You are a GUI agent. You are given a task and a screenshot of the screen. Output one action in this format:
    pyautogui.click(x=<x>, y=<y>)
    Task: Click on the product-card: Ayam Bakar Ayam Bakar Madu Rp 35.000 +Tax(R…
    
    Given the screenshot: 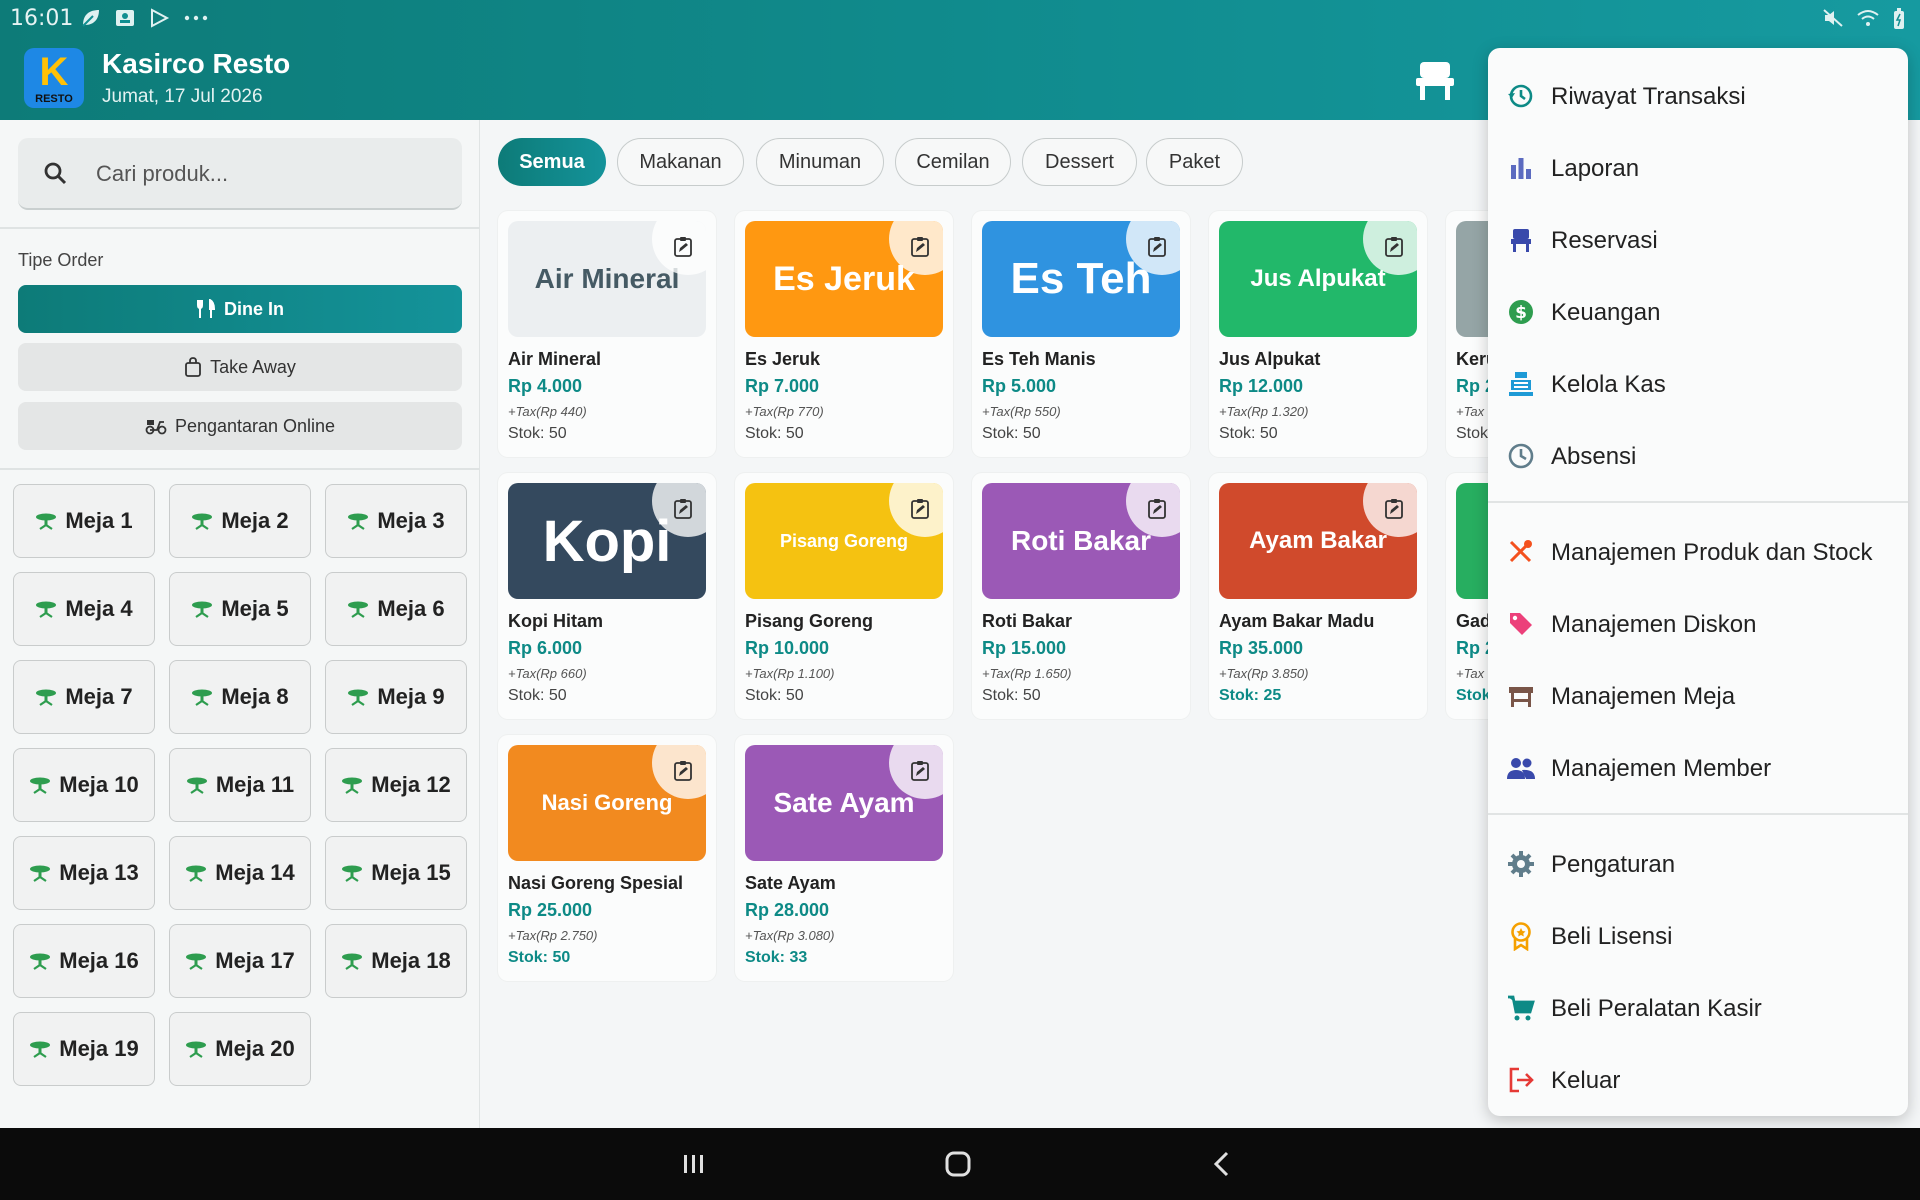 What is the action you would take?
    pyautogui.click(x=1318, y=596)
    